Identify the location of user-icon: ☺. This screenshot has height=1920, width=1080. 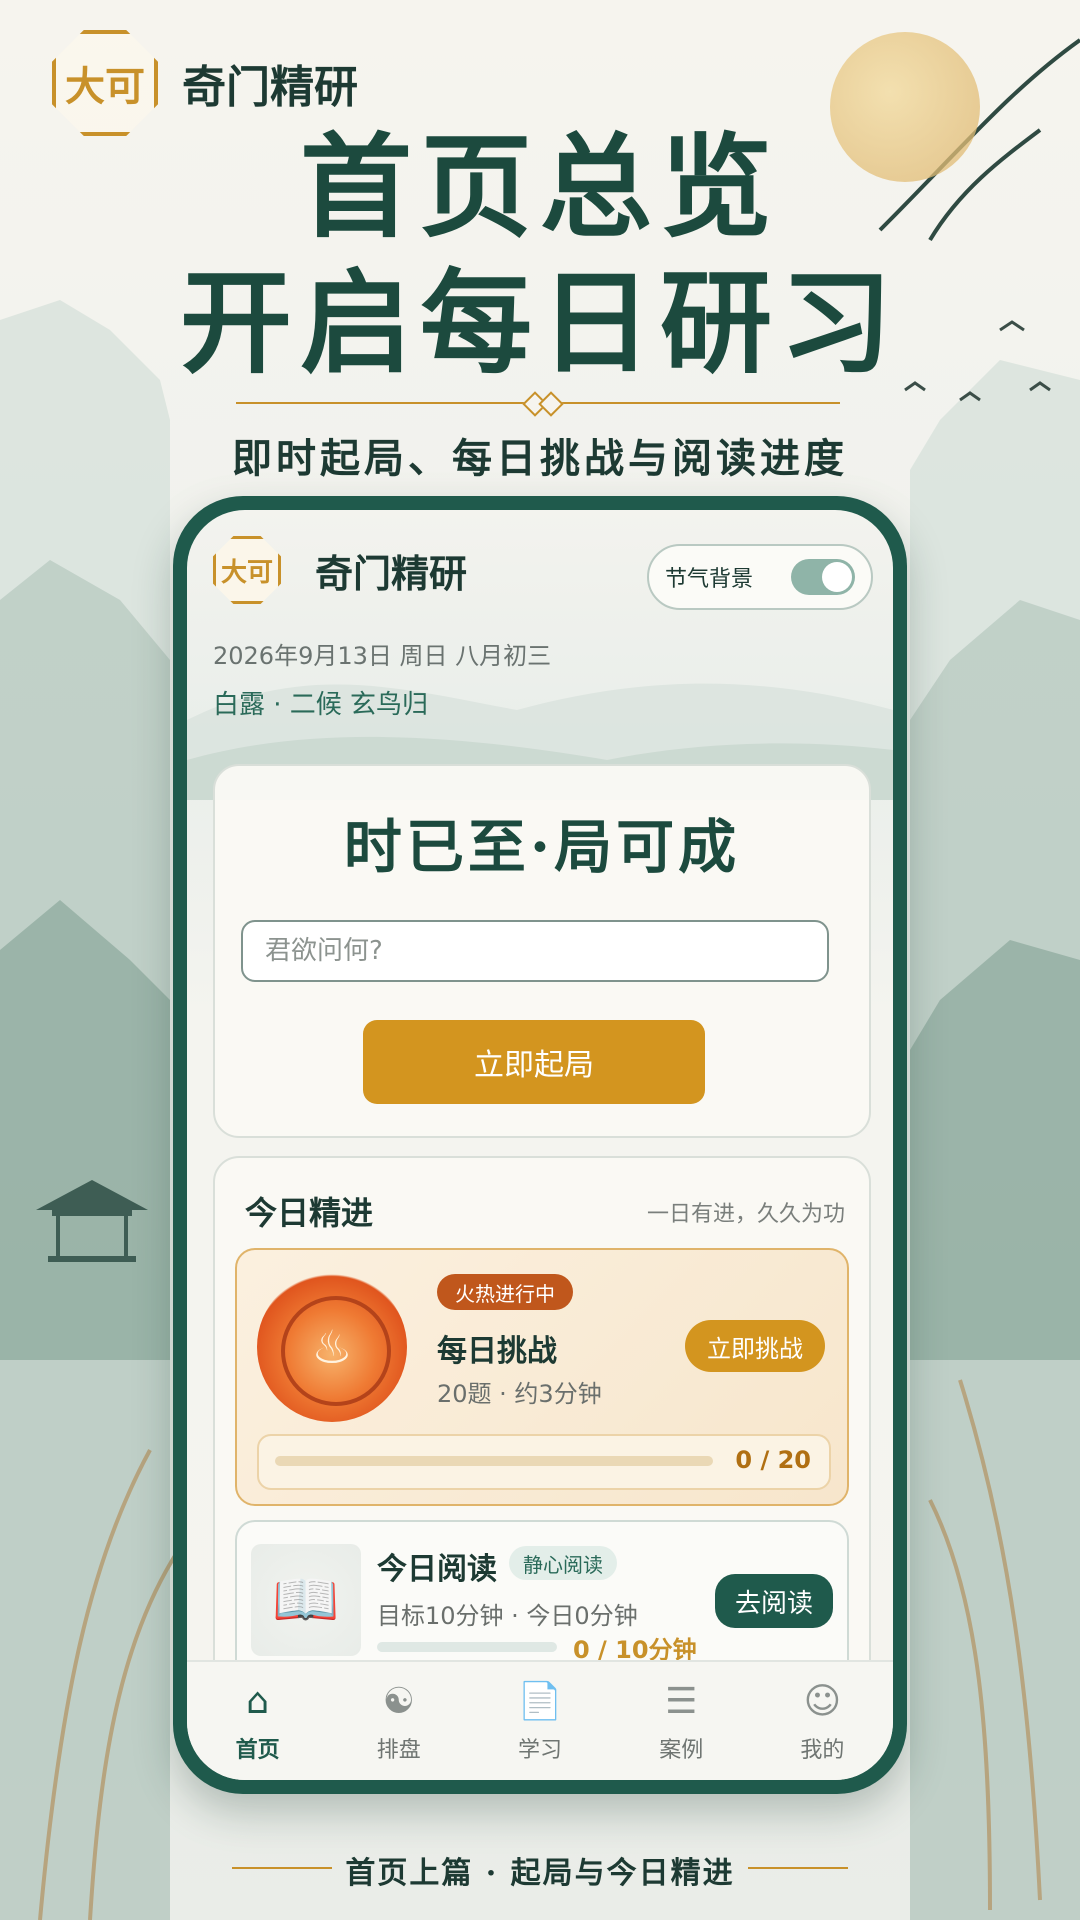
(822, 1701).